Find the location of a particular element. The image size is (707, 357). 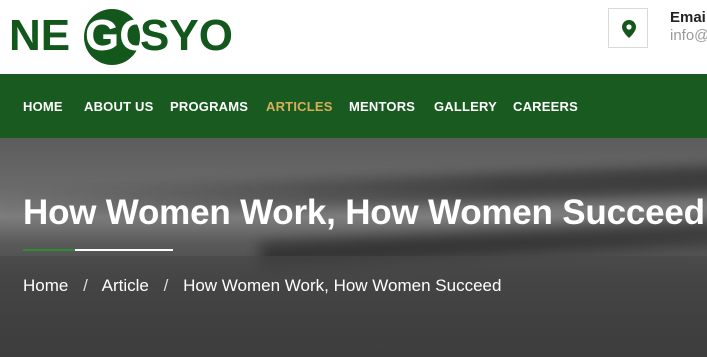

nav-item-about-us: ABOUT US is located at coordinates (119, 106).